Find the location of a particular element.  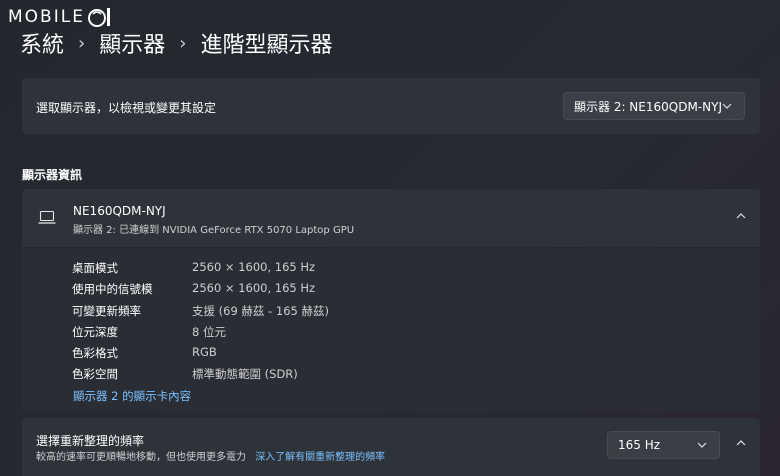

info-key: 可變更新頻率 is located at coordinates (106, 311).